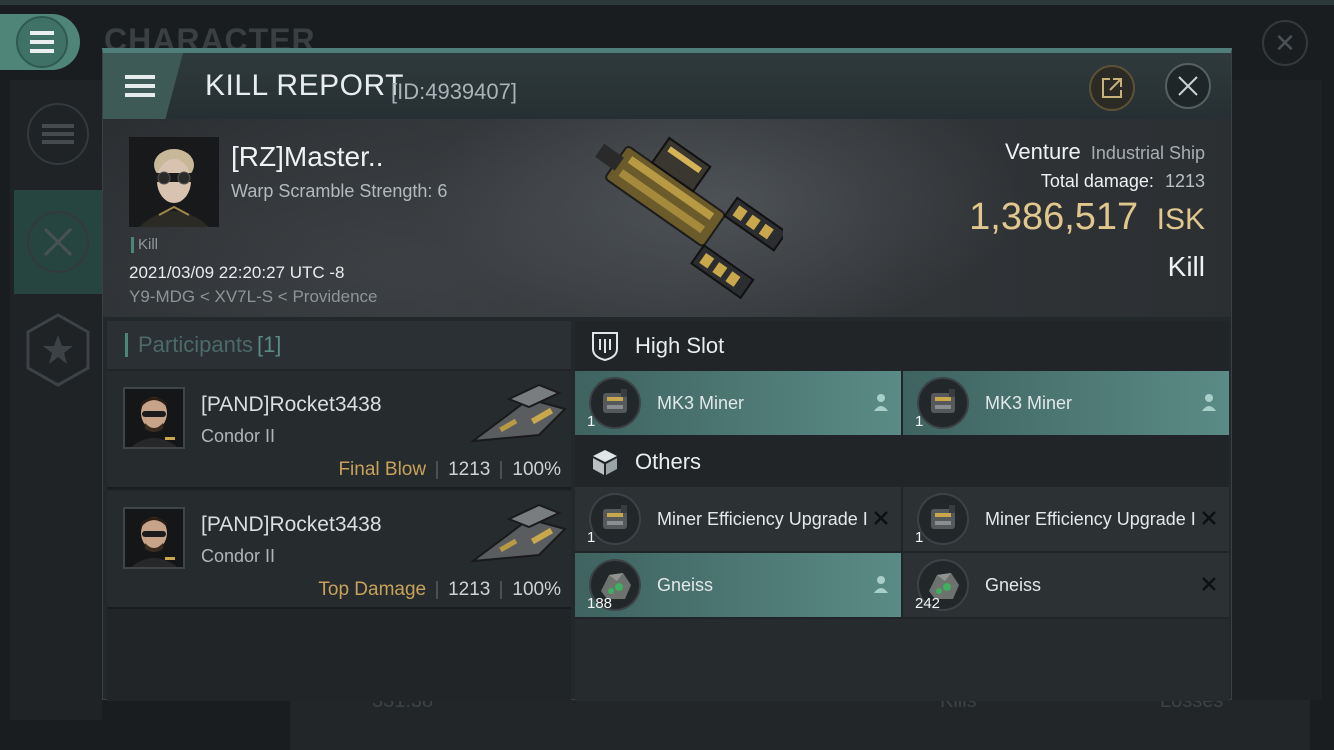  I want to click on background-star-icon, so click(58, 350).